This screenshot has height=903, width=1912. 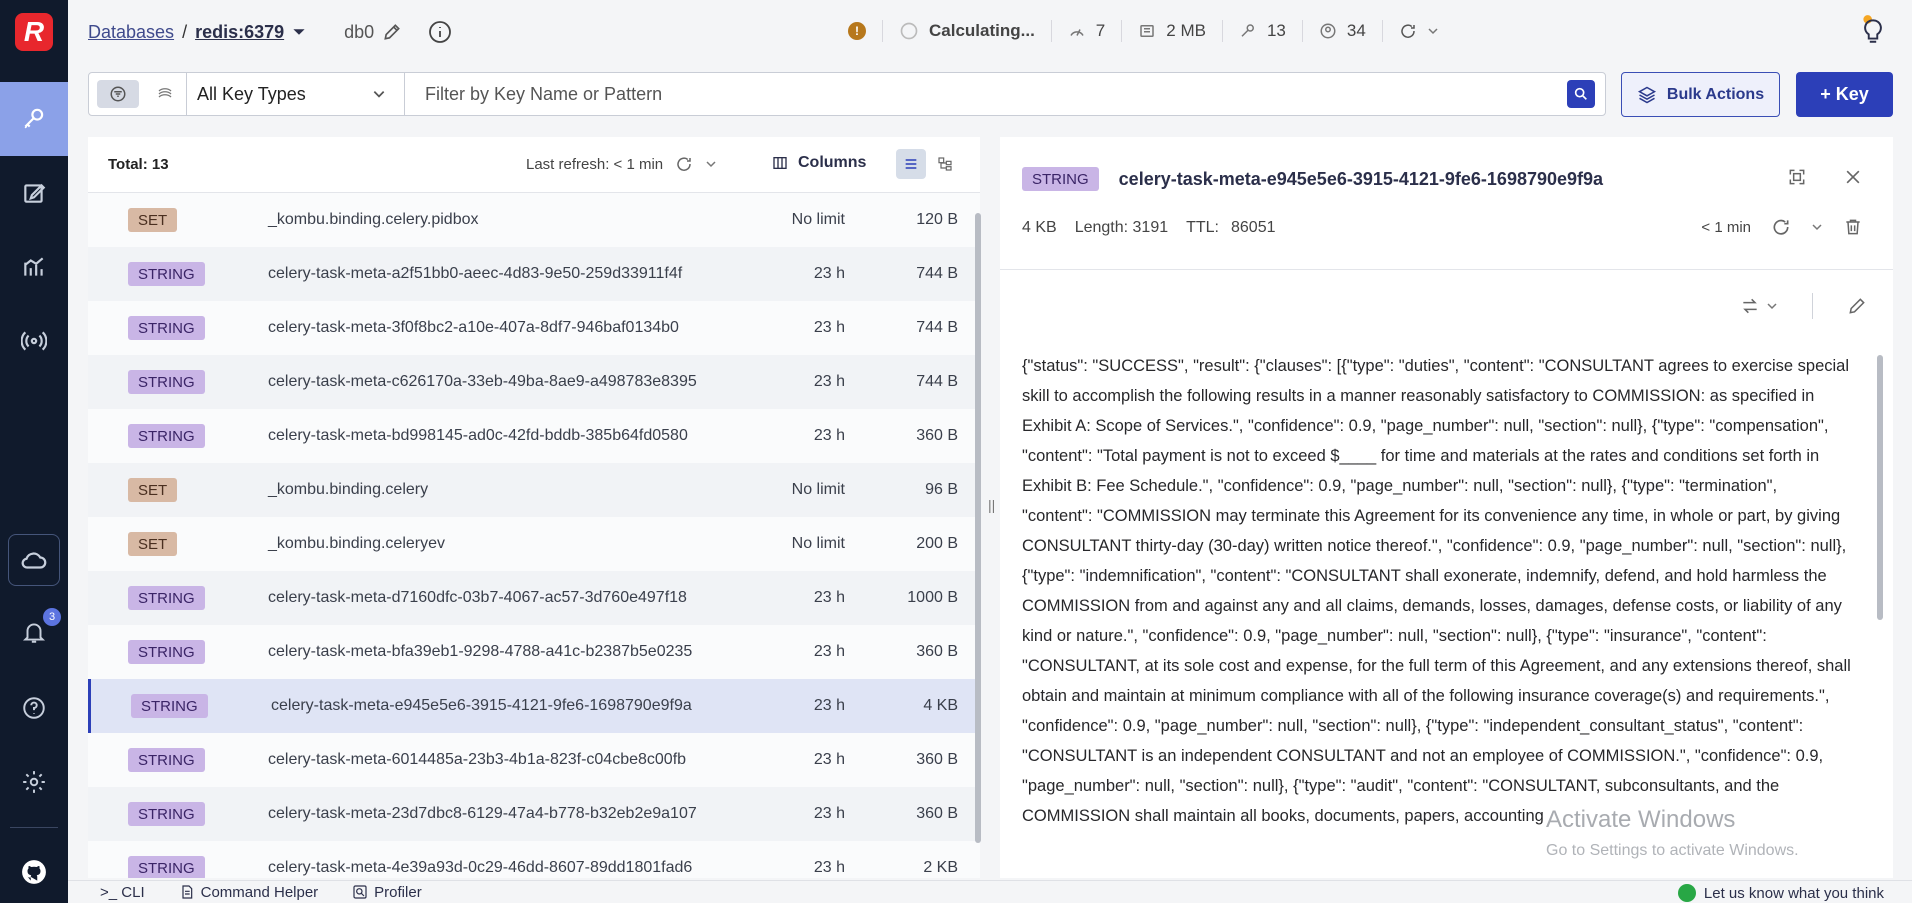 What do you see at coordinates (1844, 94) in the screenshot?
I see `add-key-button: + Key` at bounding box center [1844, 94].